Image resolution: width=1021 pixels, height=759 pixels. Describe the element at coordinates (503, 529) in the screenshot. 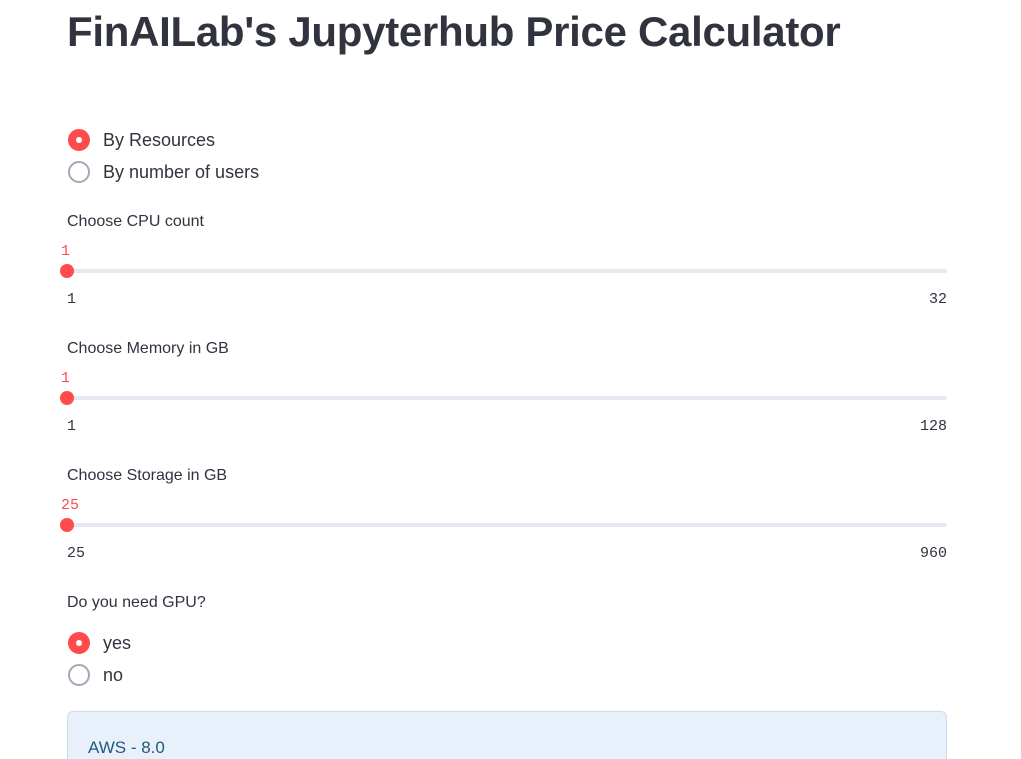

I see `storage-slider: 25 25 960` at that location.